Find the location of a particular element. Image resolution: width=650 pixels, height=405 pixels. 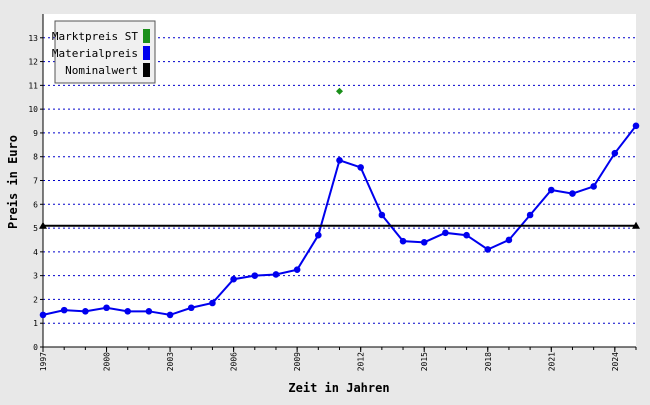

y-tick-label: 9 is located at coordinates (35, 133).